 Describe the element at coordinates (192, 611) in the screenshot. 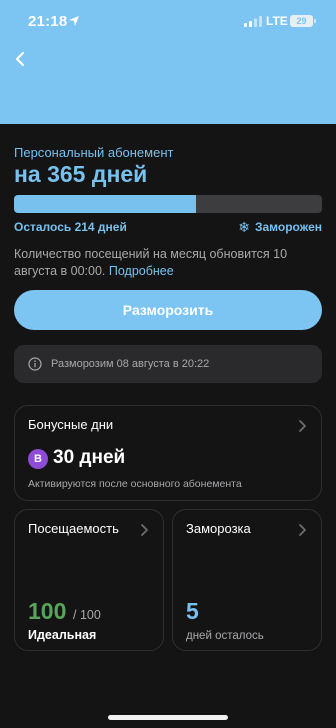

I see `freeze-days-value: 5` at that location.